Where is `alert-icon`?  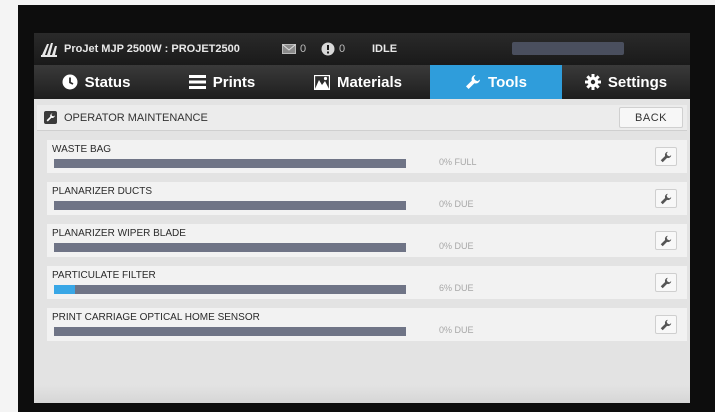 alert-icon is located at coordinates (328, 49).